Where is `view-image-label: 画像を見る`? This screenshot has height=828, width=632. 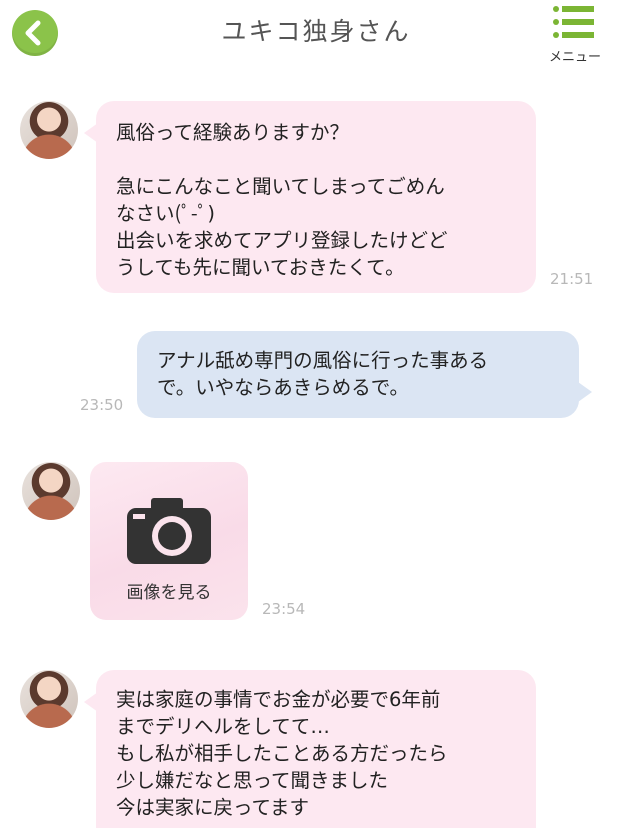 view-image-label: 画像を見る is located at coordinates (169, 593).